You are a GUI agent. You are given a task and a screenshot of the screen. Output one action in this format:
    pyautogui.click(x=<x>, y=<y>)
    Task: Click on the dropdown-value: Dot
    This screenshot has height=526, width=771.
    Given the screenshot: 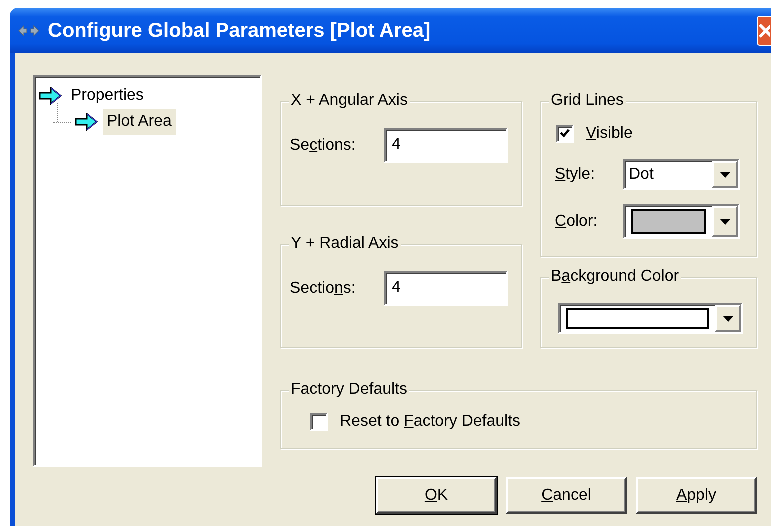 What is the action you would take?
    pyautogui.click(x=641, y=175)
    